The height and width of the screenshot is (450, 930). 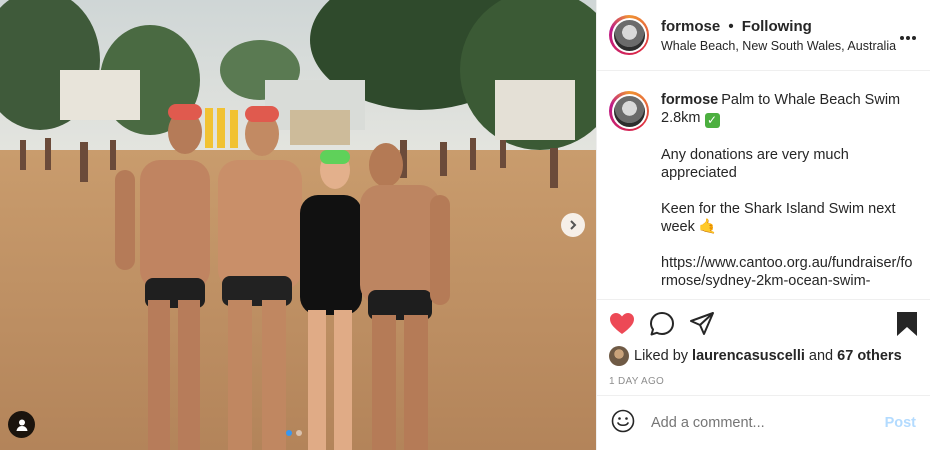 What do you see at coordinates (623, 420) in the screenshot?
I see `smiley-icon` at bounding box center [623, 420].